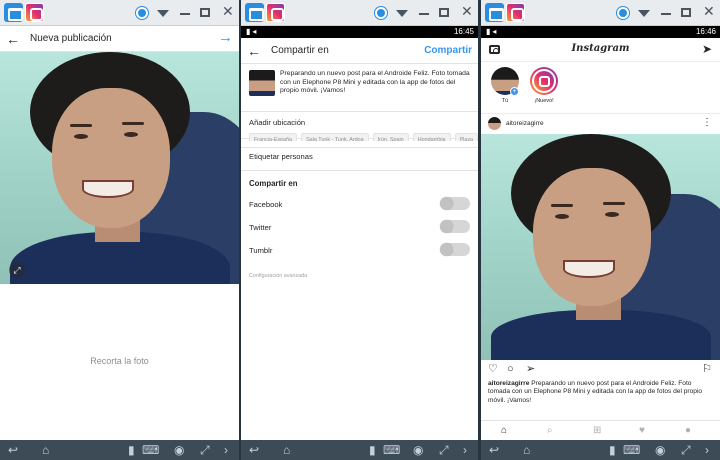  Describe the element at coordinates (466, 137) in the screenshot. I see `location-chip: Plaza` at that location.